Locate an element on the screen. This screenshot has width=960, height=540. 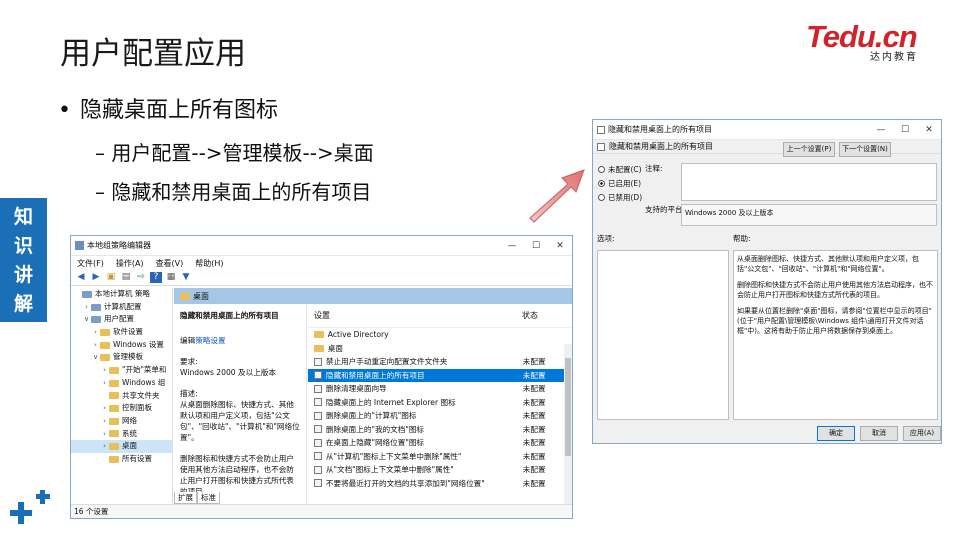
tree-item: ∨ 用户配置 is located at coordinates (121, 319).